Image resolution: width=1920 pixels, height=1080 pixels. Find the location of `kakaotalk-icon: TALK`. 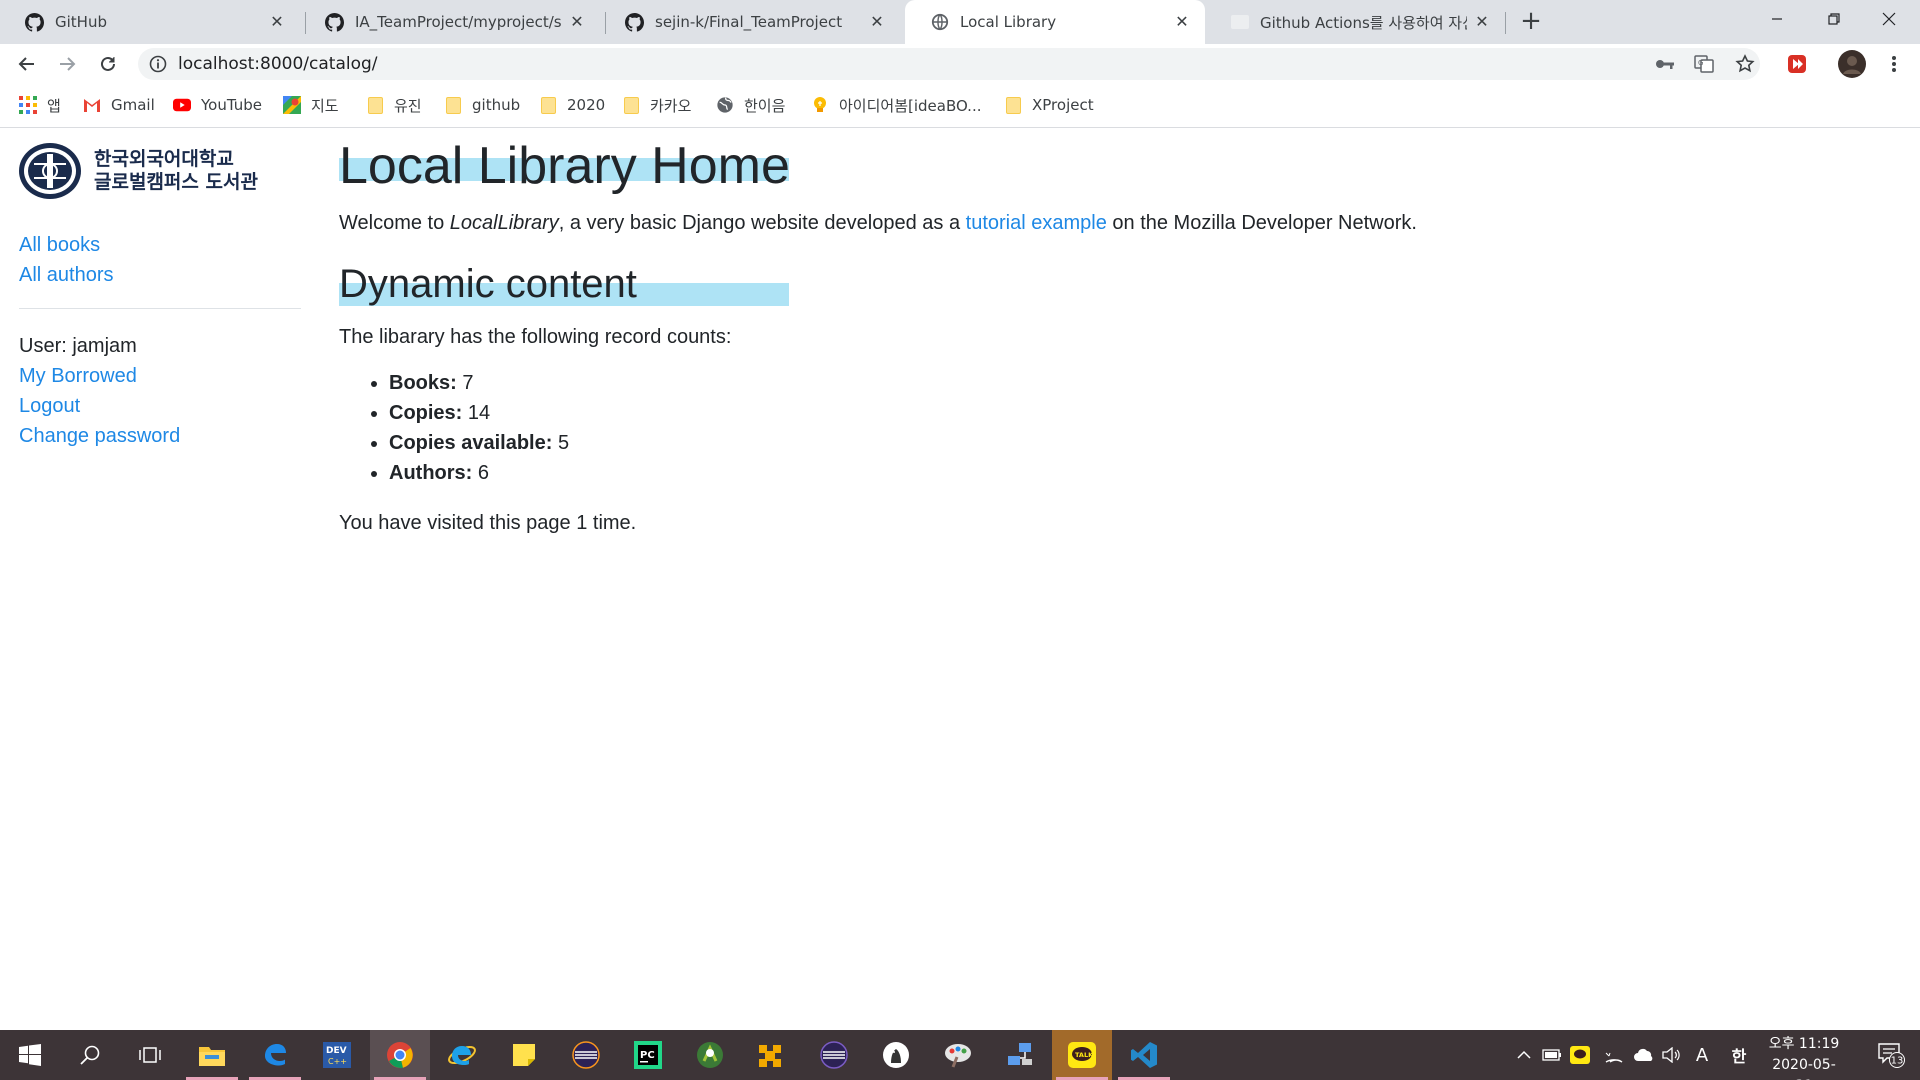

kakaotalk-icon: TALK is located at coordinates (1082, 1055).